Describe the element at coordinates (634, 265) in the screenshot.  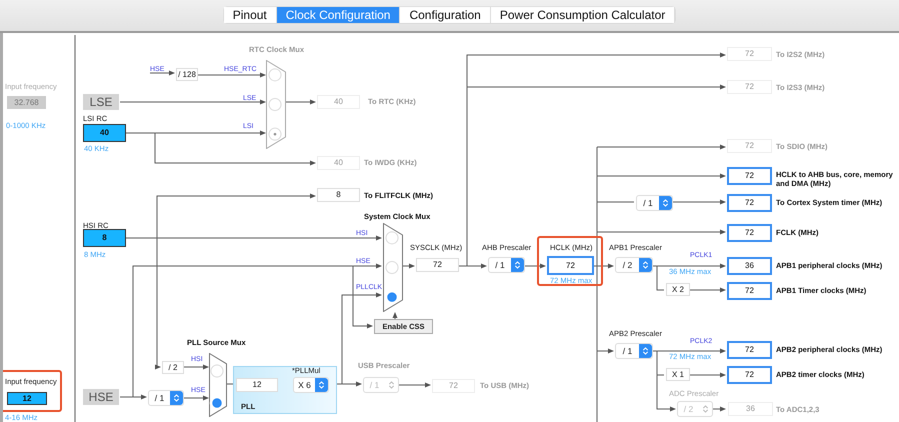
I see `prescaler-dropdown: / 2` at that location.